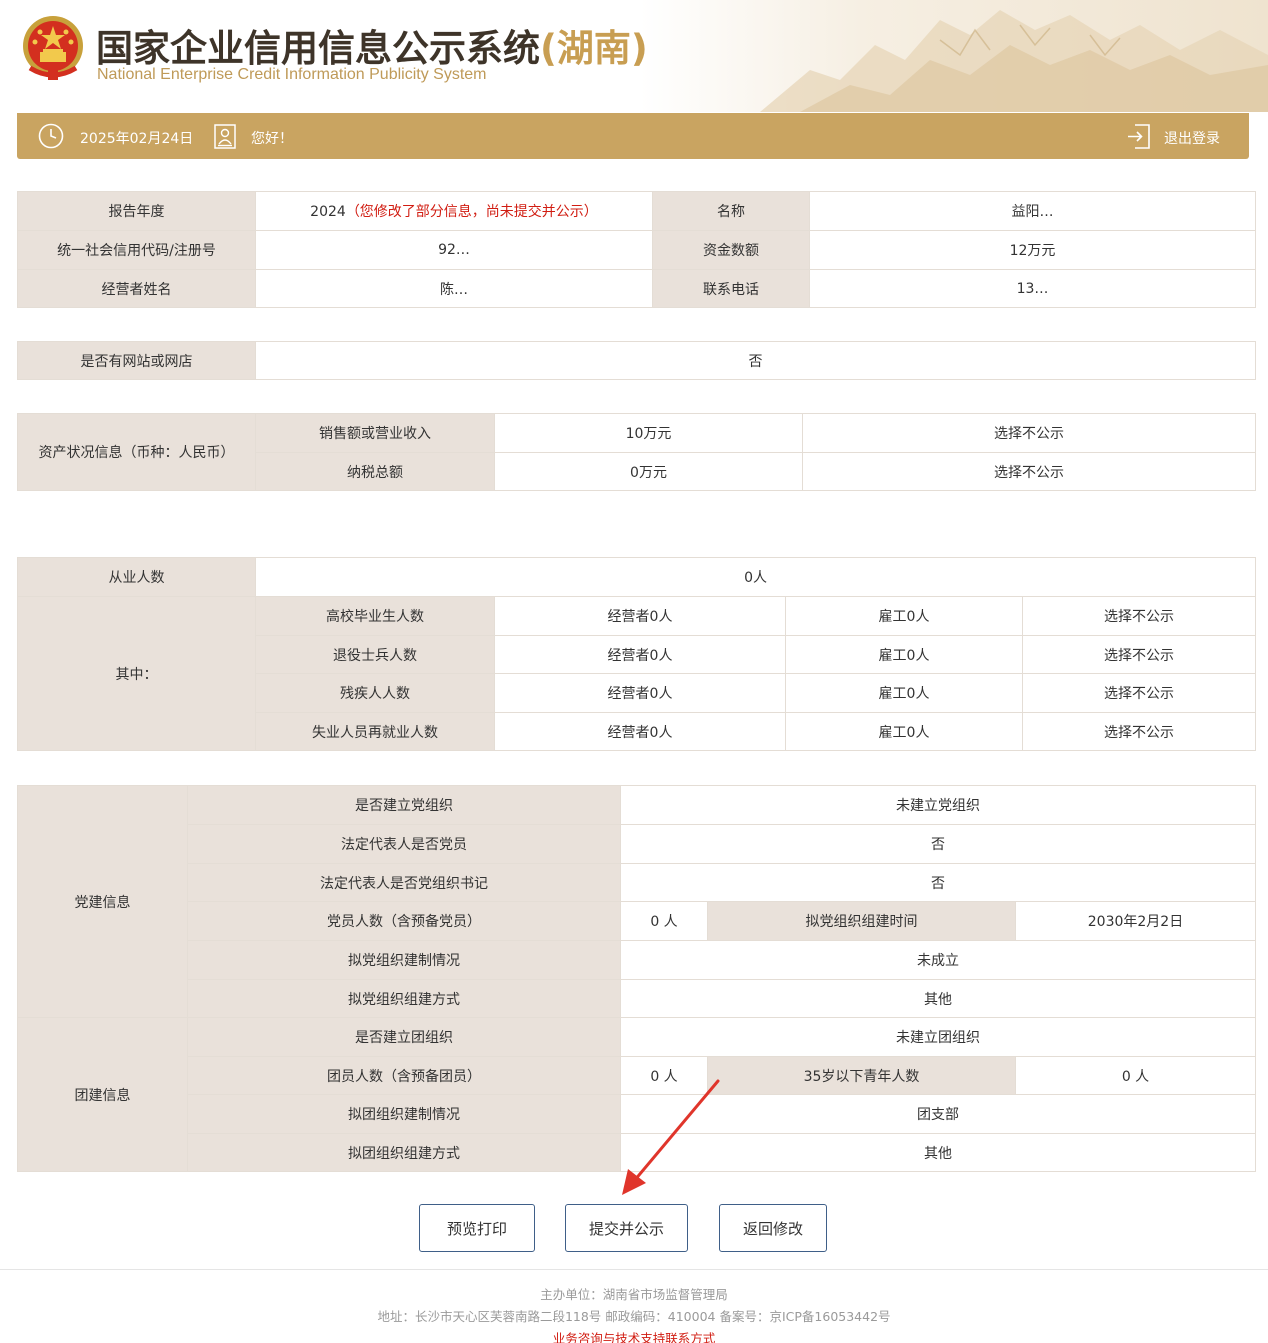 This screenshot has height=1343, width=1268. What do you see at coordinates (1135, 1075) in the screenshot?
I see `youth-count-value: 0 人` at bounding box center [1135, 1075].